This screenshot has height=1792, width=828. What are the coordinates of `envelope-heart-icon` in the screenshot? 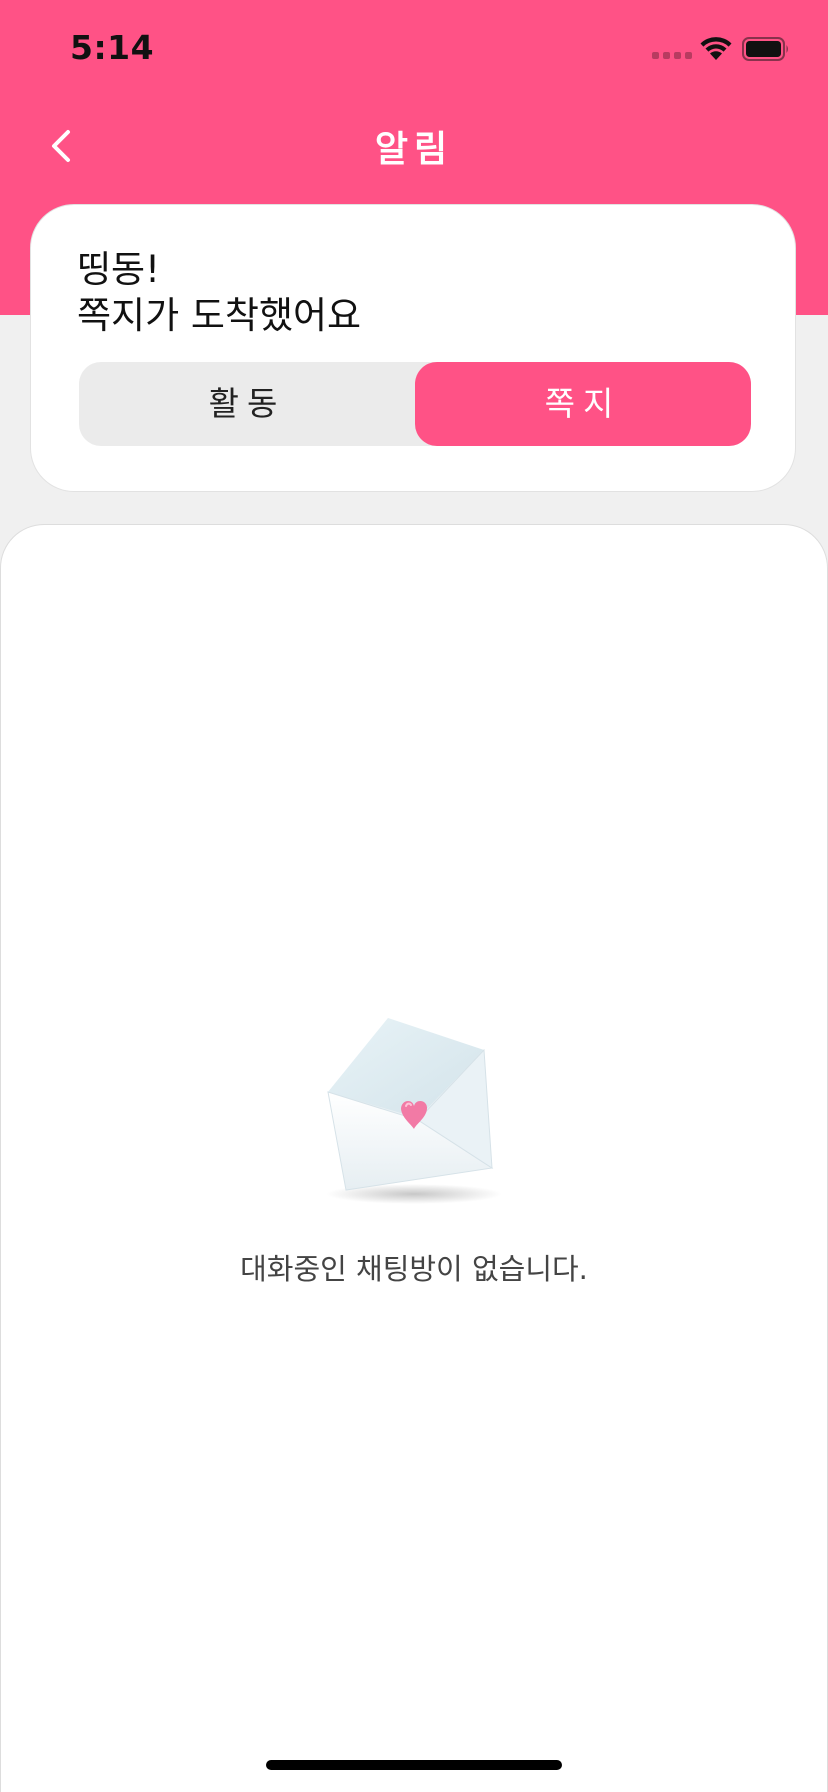 It's located at (414, 1111).